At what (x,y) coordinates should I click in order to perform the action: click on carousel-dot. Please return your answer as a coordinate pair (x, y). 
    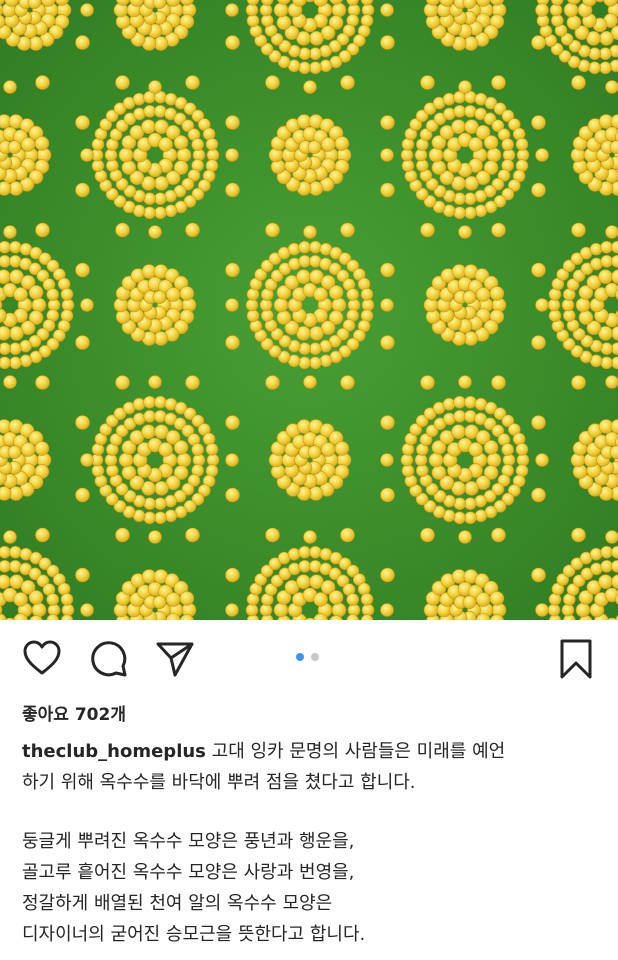
    Looking at the image, I should click on (315, 657).